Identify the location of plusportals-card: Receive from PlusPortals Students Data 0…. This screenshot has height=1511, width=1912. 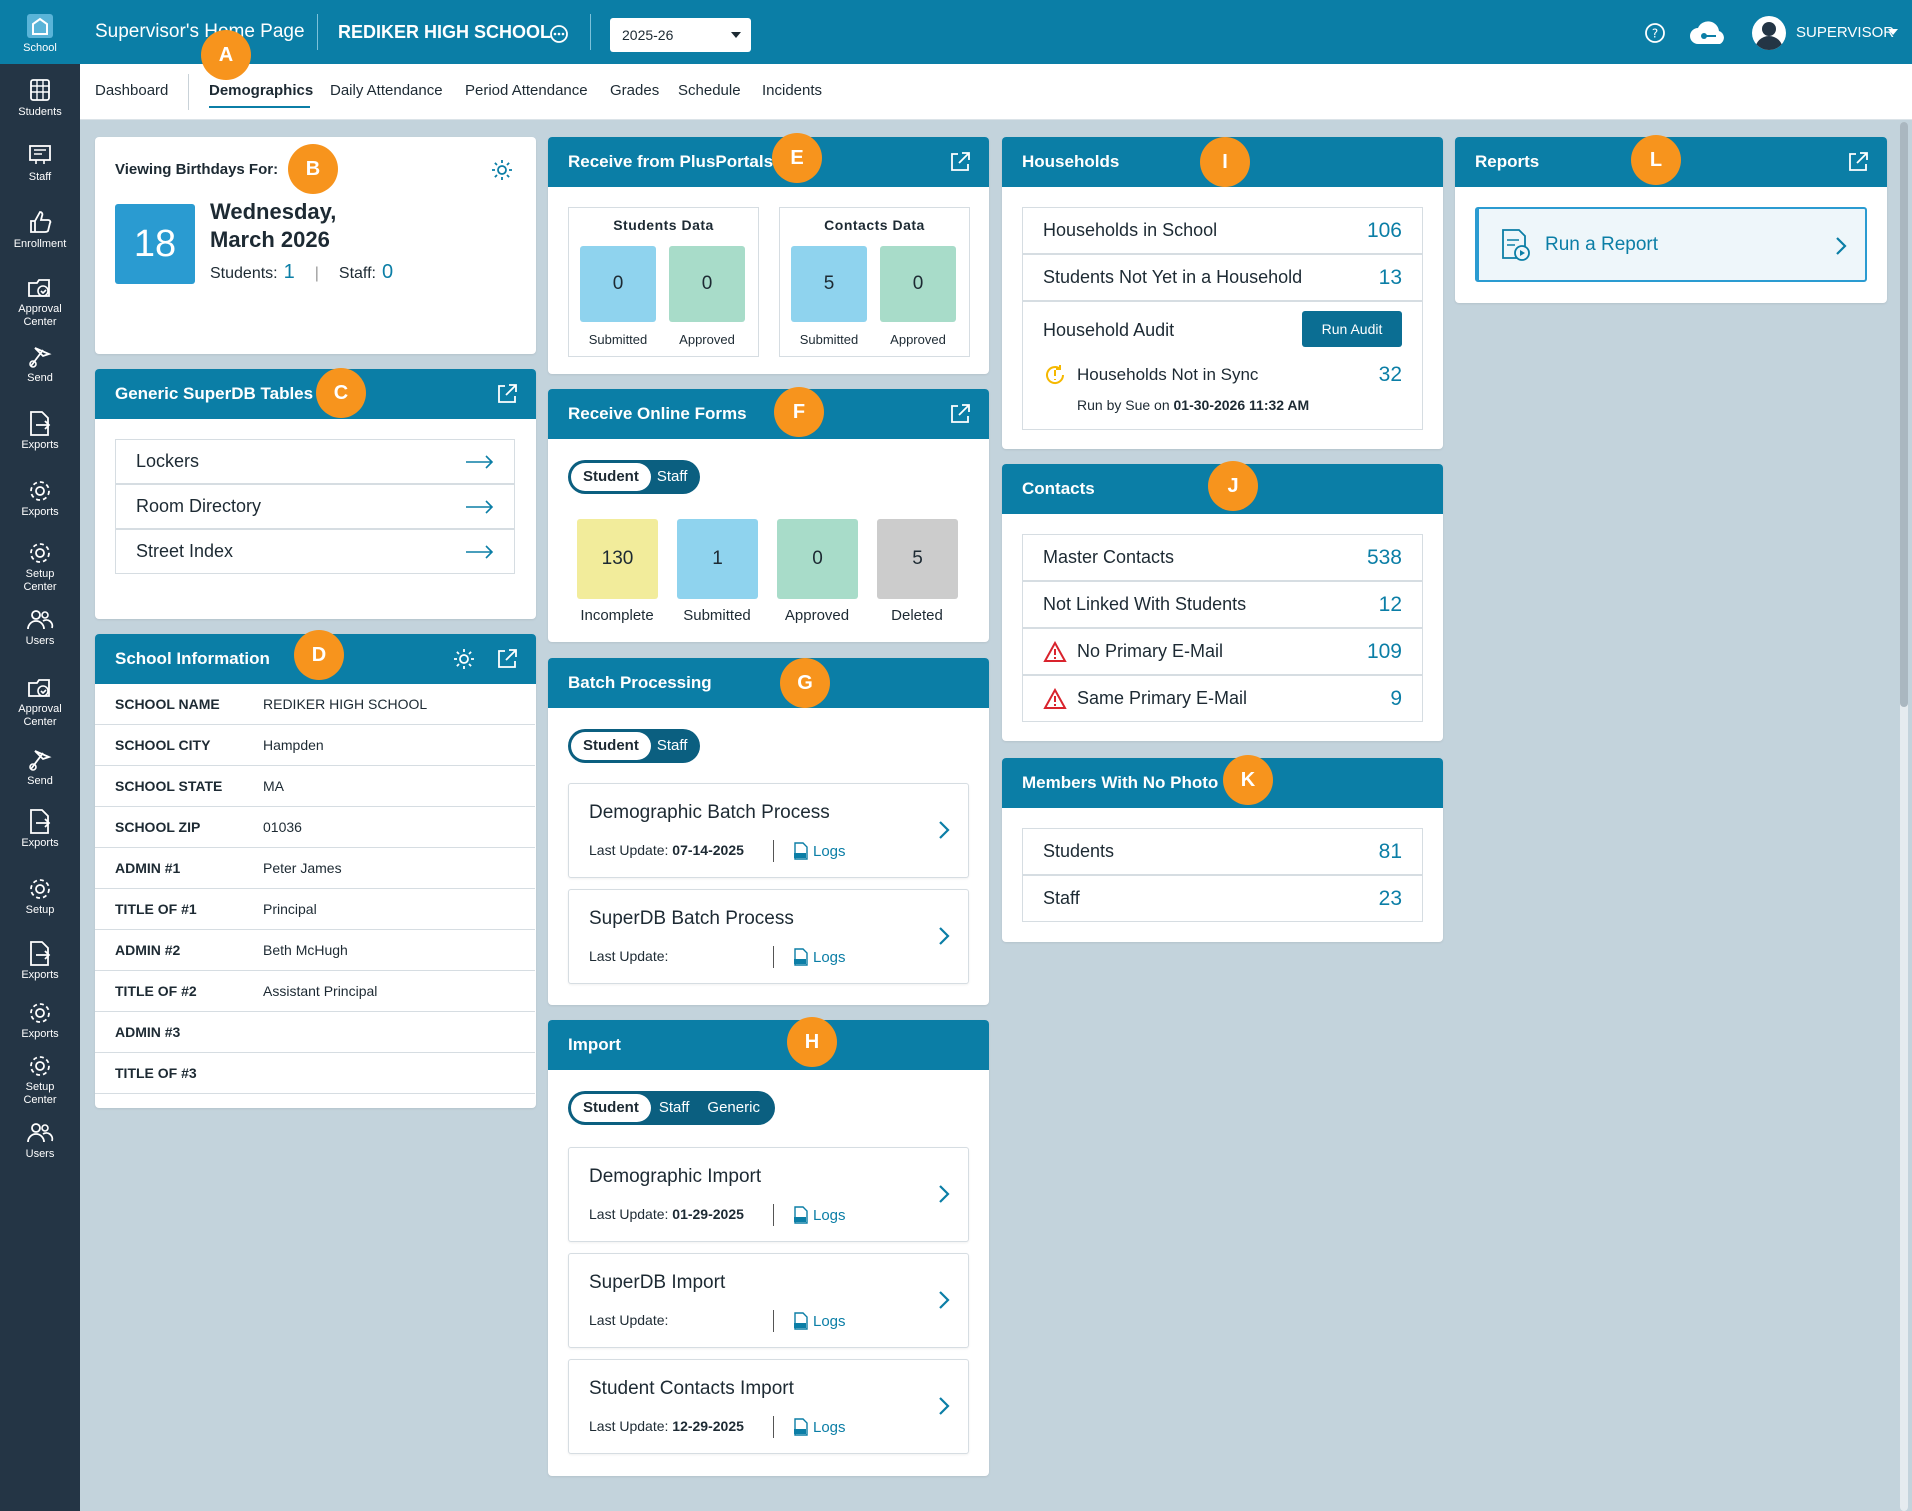
(768, 255).